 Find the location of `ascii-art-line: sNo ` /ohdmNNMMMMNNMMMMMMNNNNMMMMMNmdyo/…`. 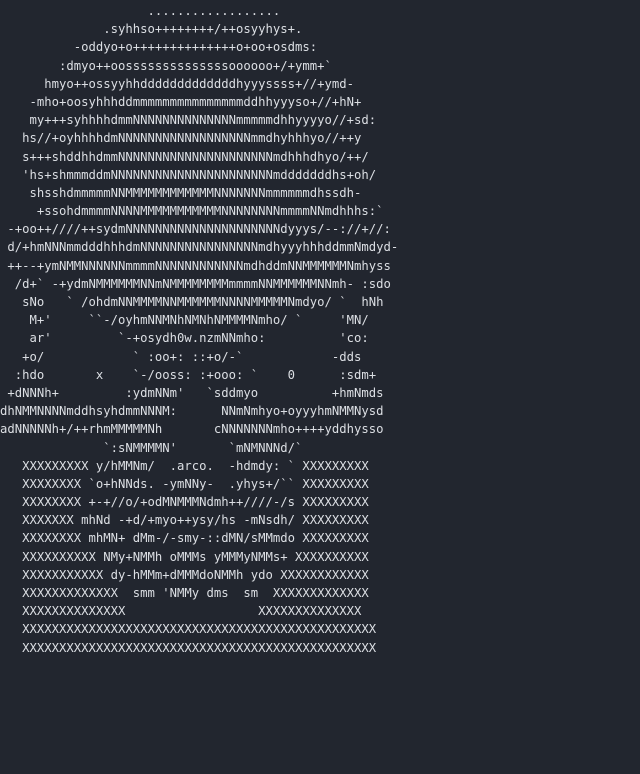

ascii-art-line: sNo ` /ohdmNNMMMMNNMMMMMMNNNNMMMMMNmdyo/… is located at coordinates (192, 302).